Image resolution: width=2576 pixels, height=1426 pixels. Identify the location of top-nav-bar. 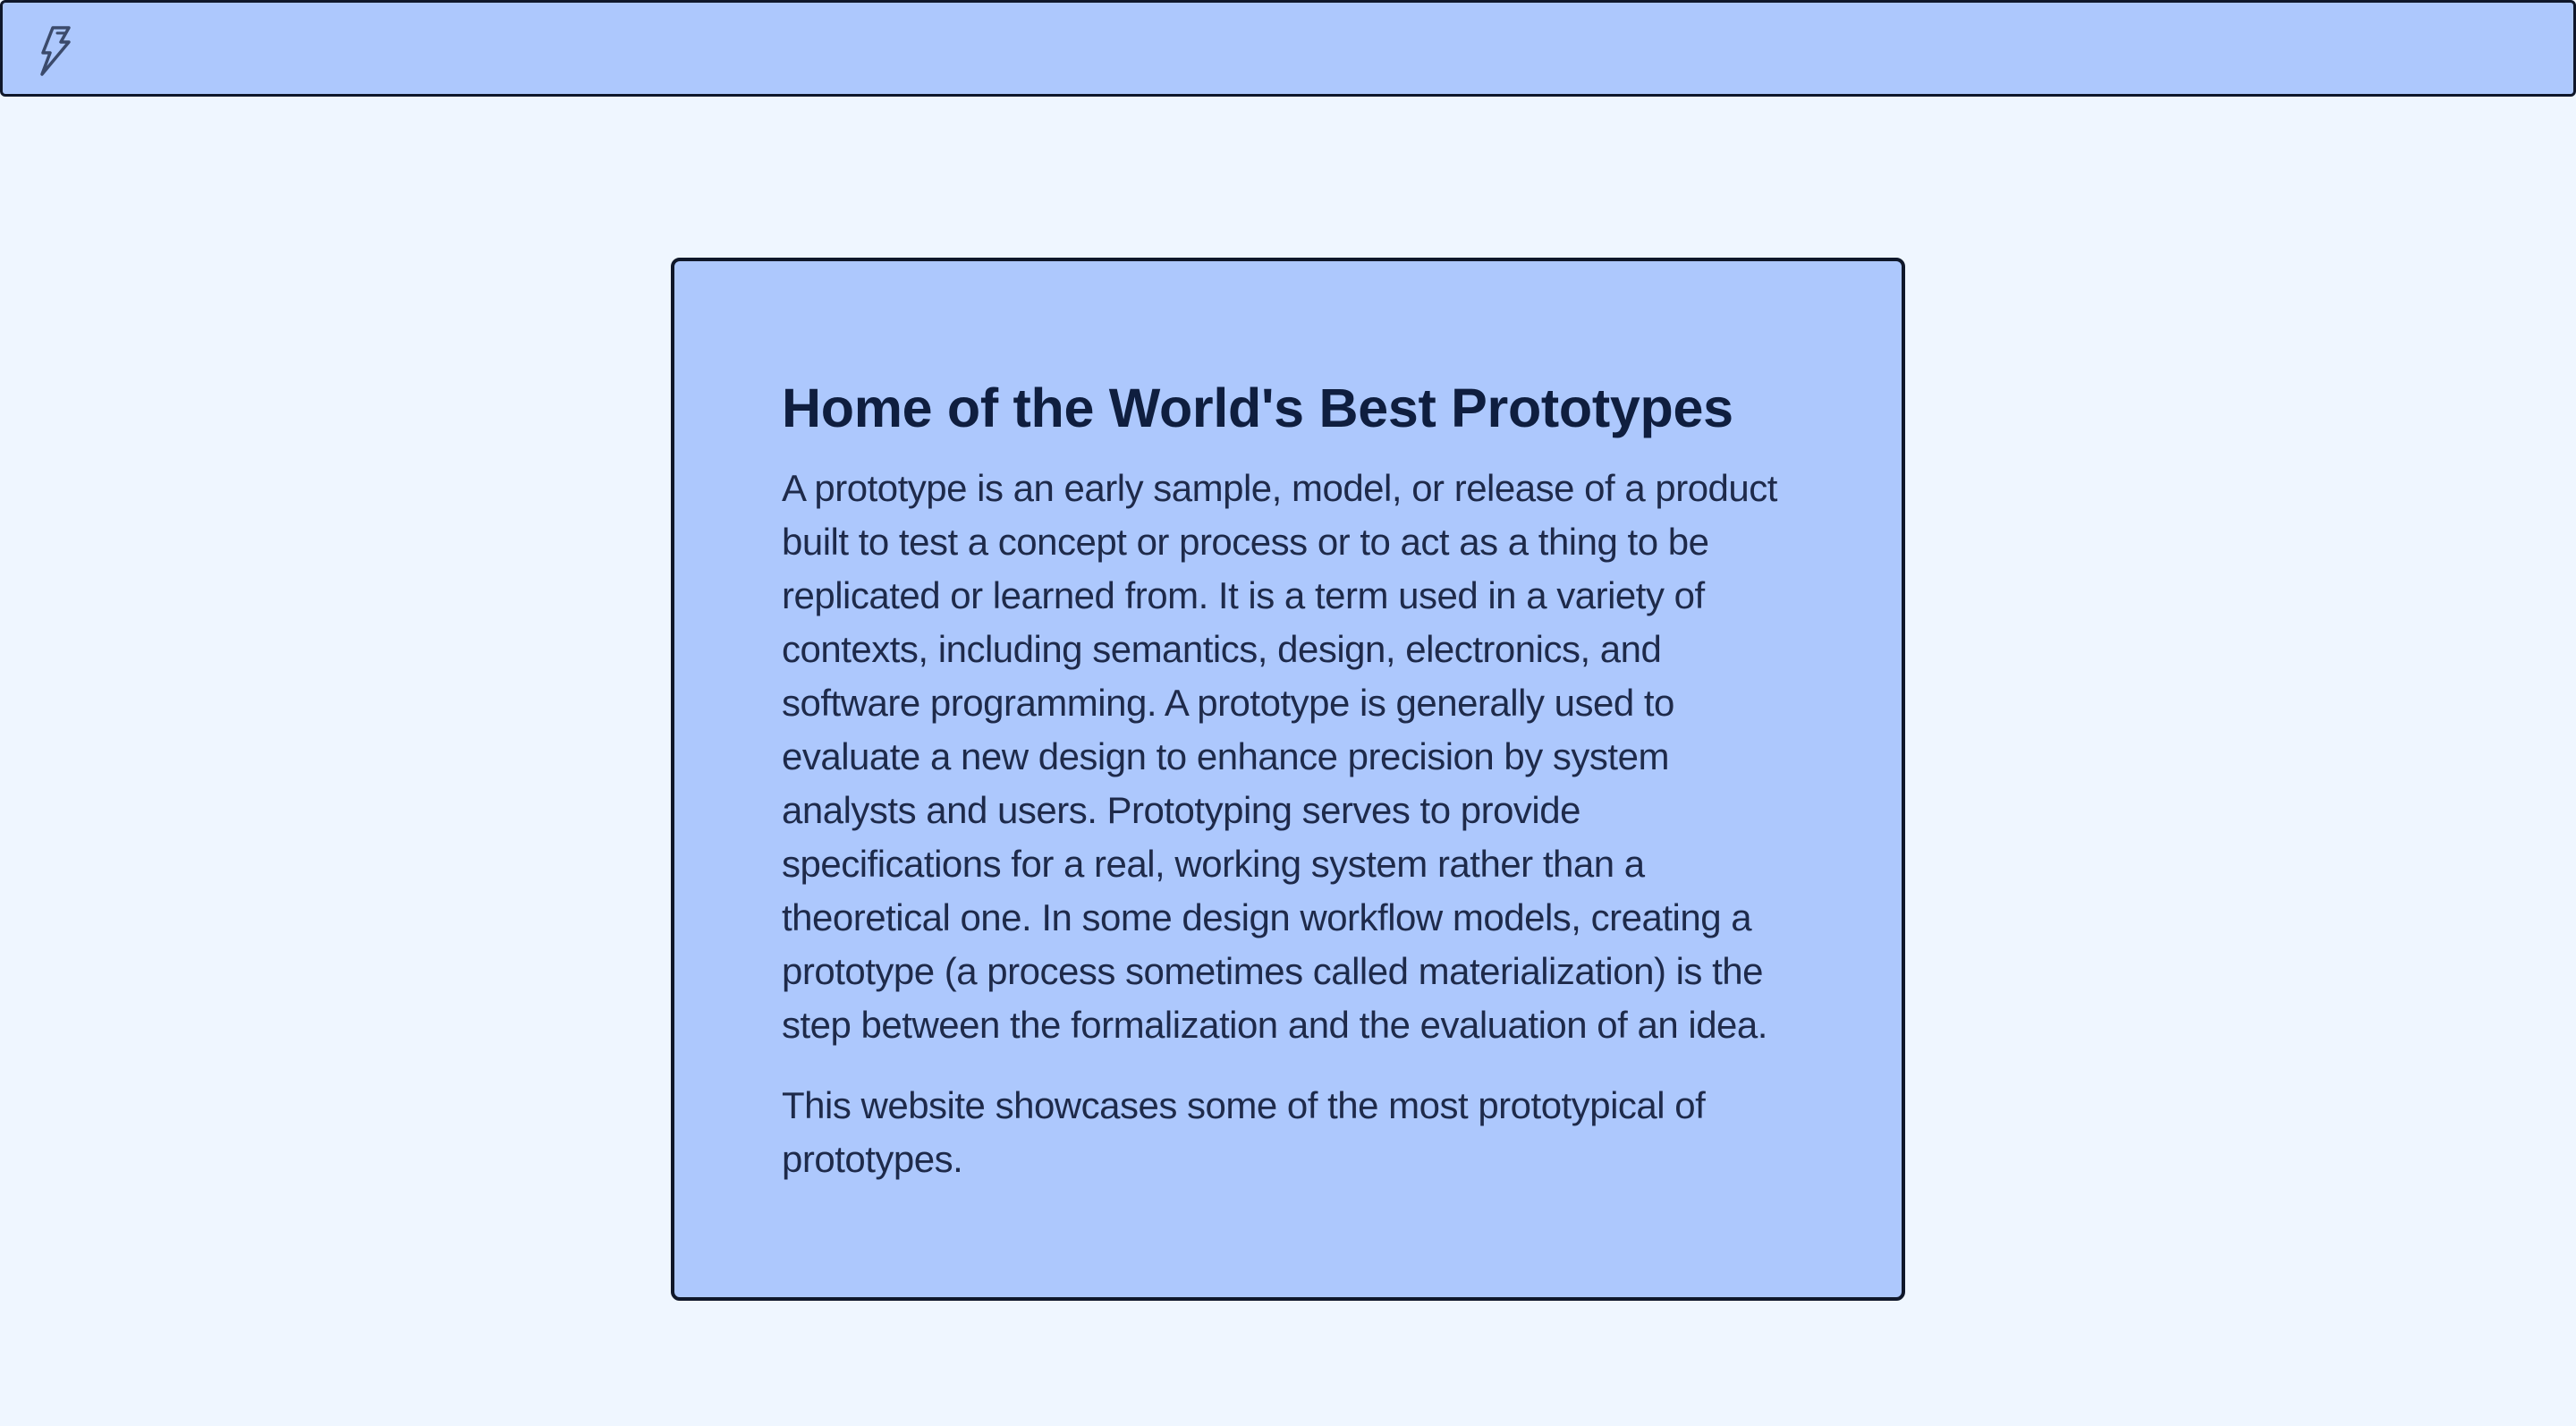
(1288, 49).